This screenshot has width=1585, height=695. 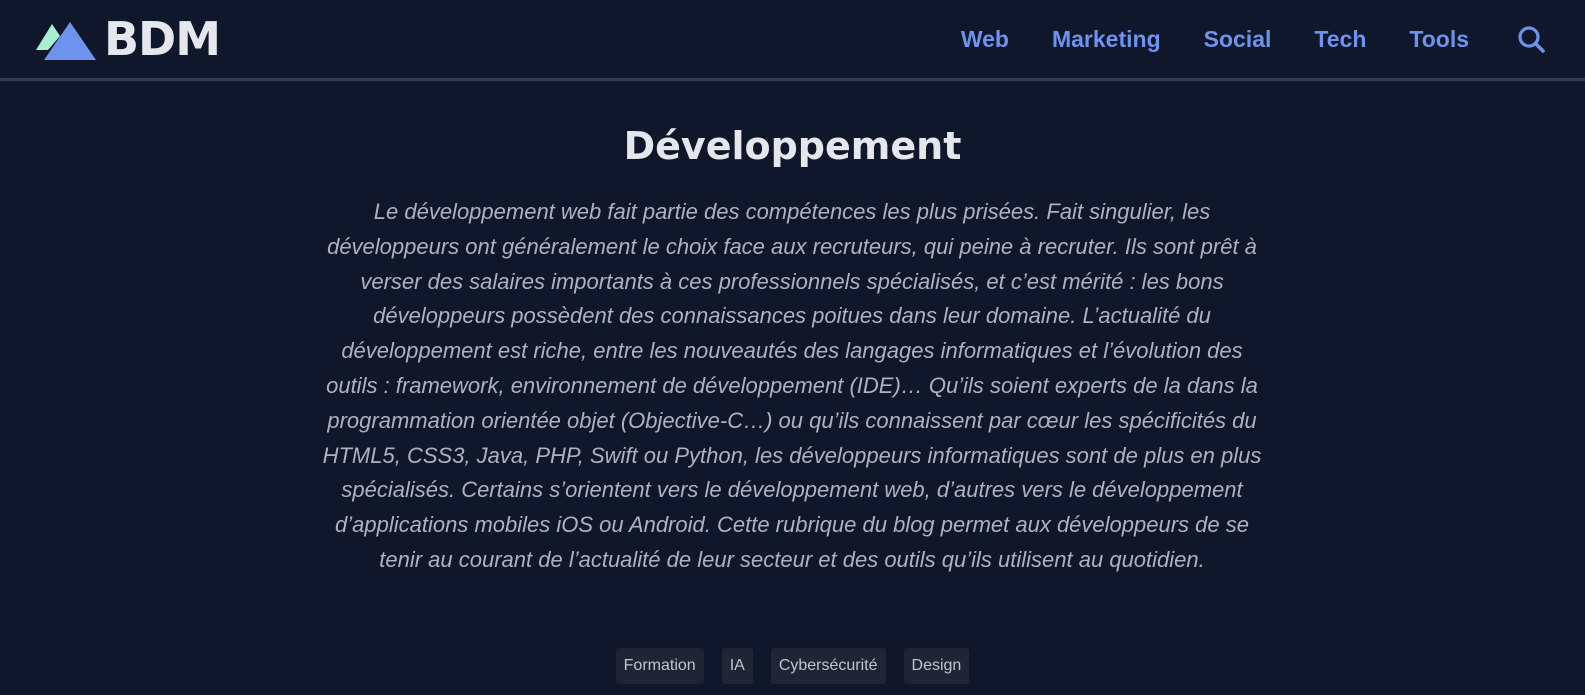 What do you see at coordinates (737, 666) in the screenshot?
I see `tag-ia: IA` at bounding box center [737, 666].